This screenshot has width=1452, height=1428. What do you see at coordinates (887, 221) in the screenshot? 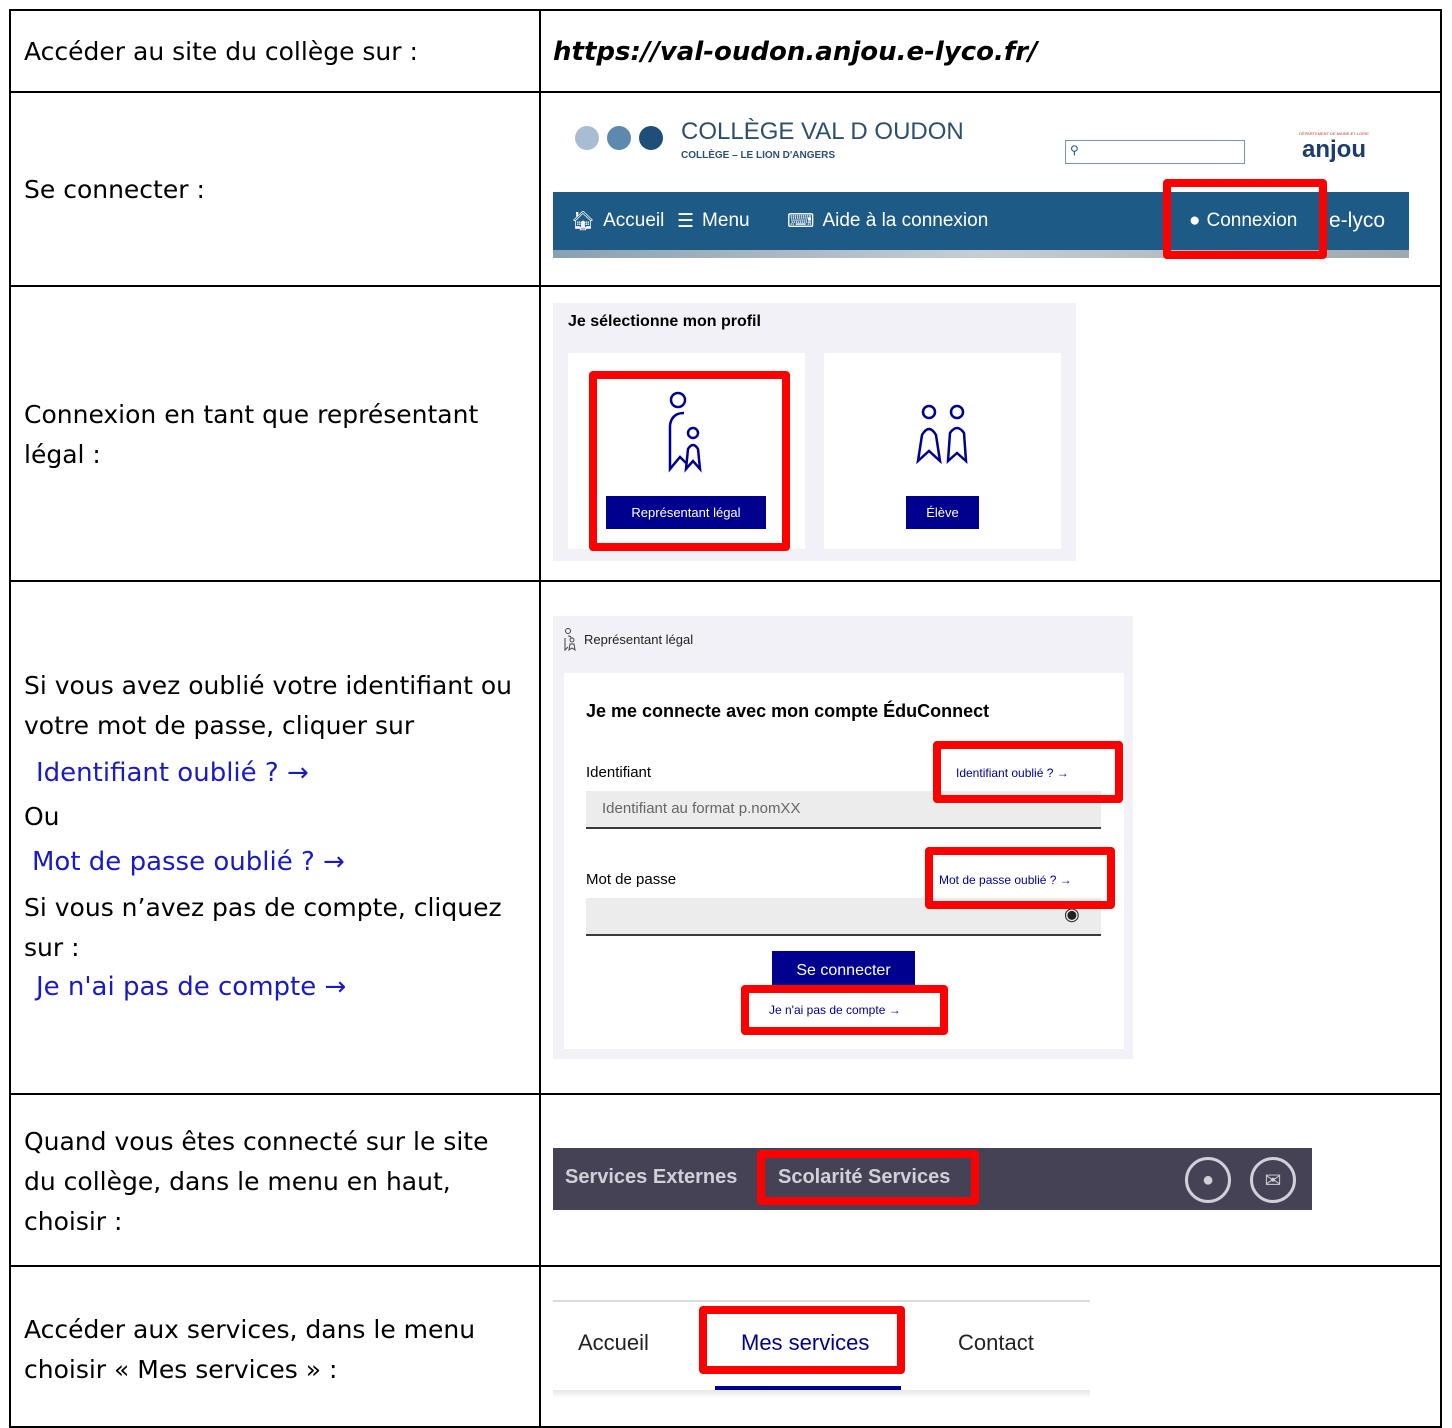
I see `nav-help: ⌨ Aide à la connexion` at bounding box center [887, 221].